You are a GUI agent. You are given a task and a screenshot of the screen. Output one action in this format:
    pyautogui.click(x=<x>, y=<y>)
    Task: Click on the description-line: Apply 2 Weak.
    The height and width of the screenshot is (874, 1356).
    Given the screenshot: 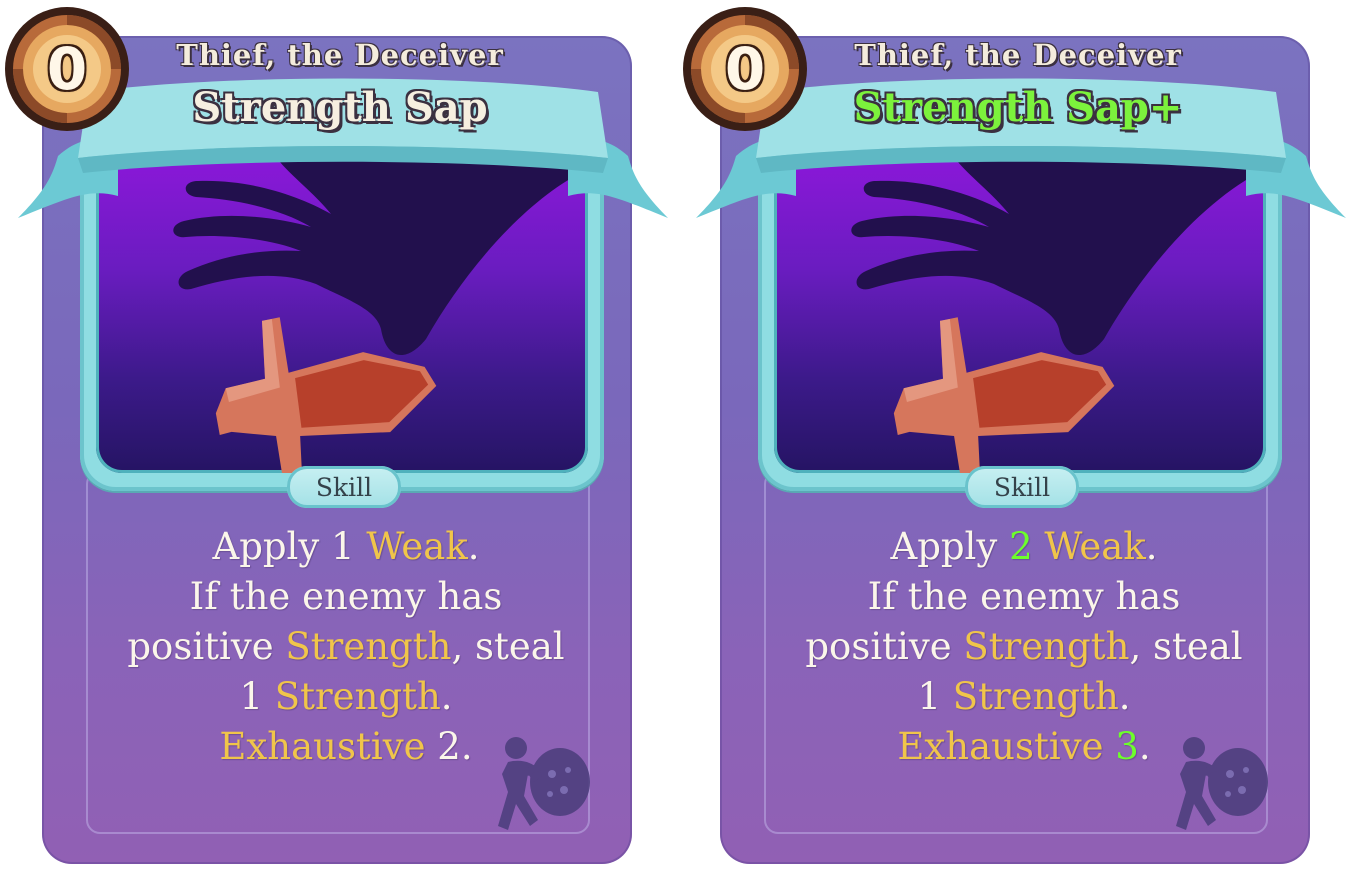 What is the action you would take?
    pyautogui.click(x=1024, y=546)
    